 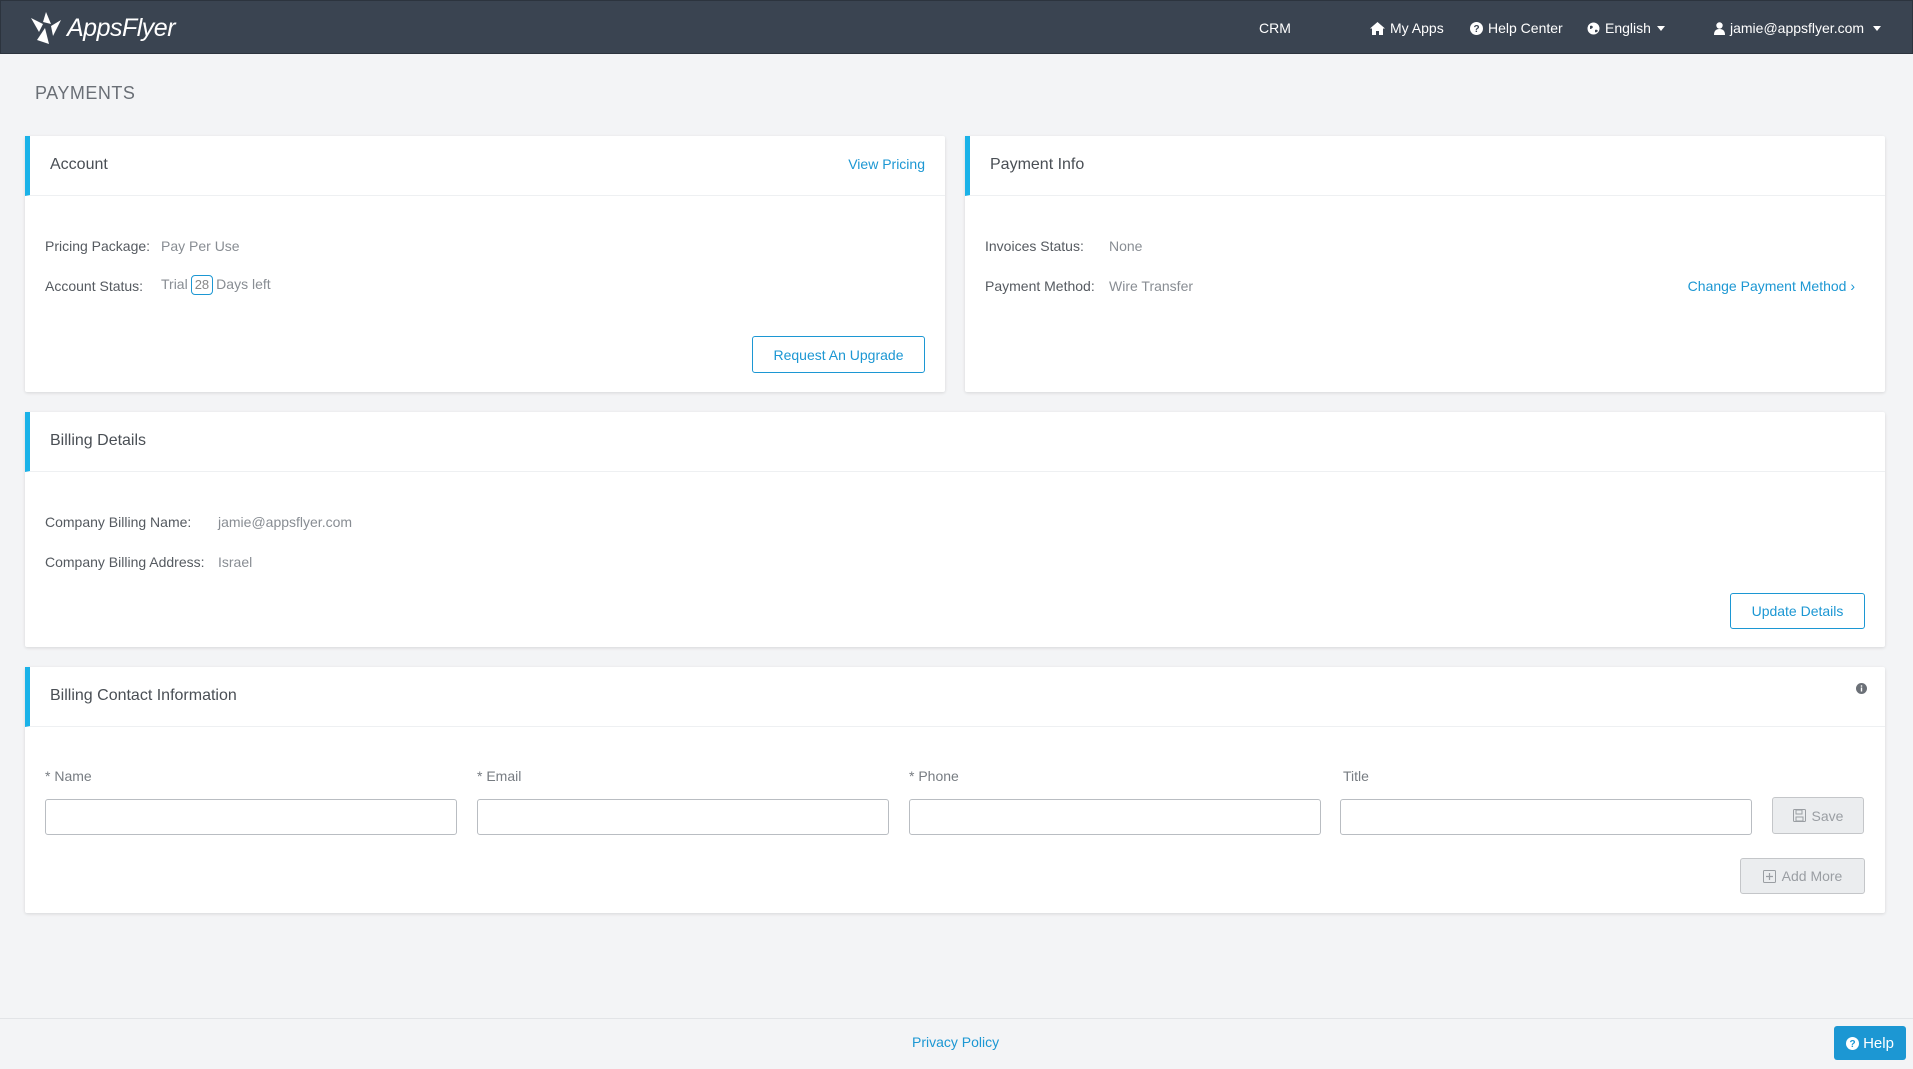 I want to click on nav-crm-label: CRM, so click(x=1275, y=28).